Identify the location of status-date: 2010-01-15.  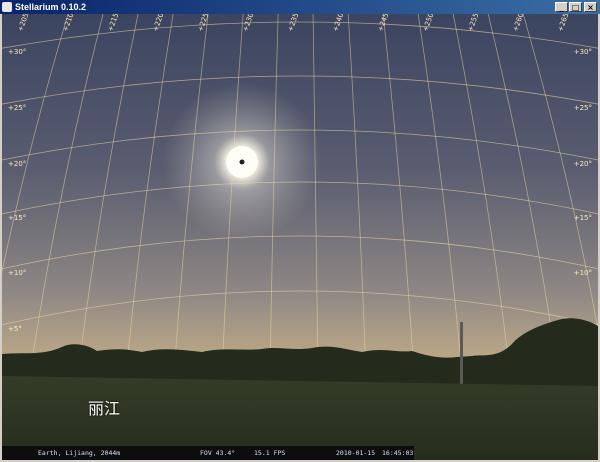
(356, 453).